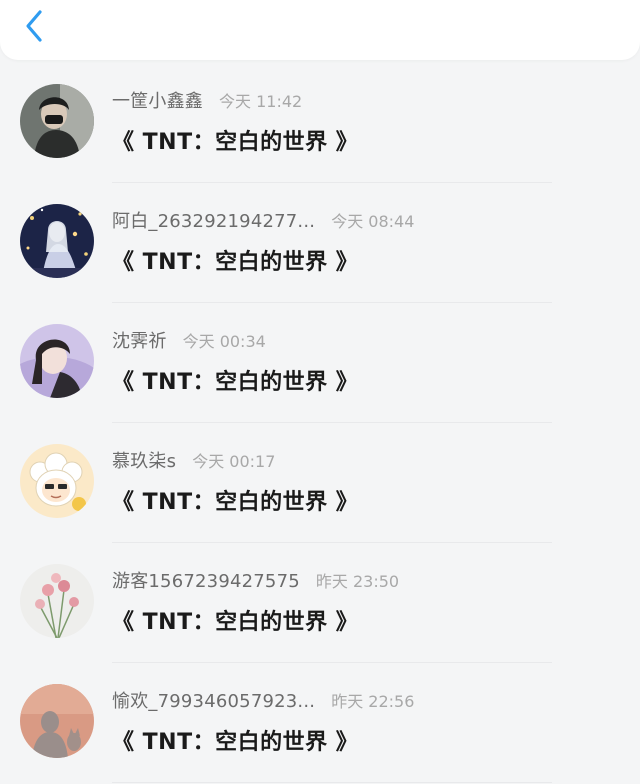 The height and width of the screenshot is (784, 640). I want to click on timestamp: 今天 00:17, so click(234, 461).